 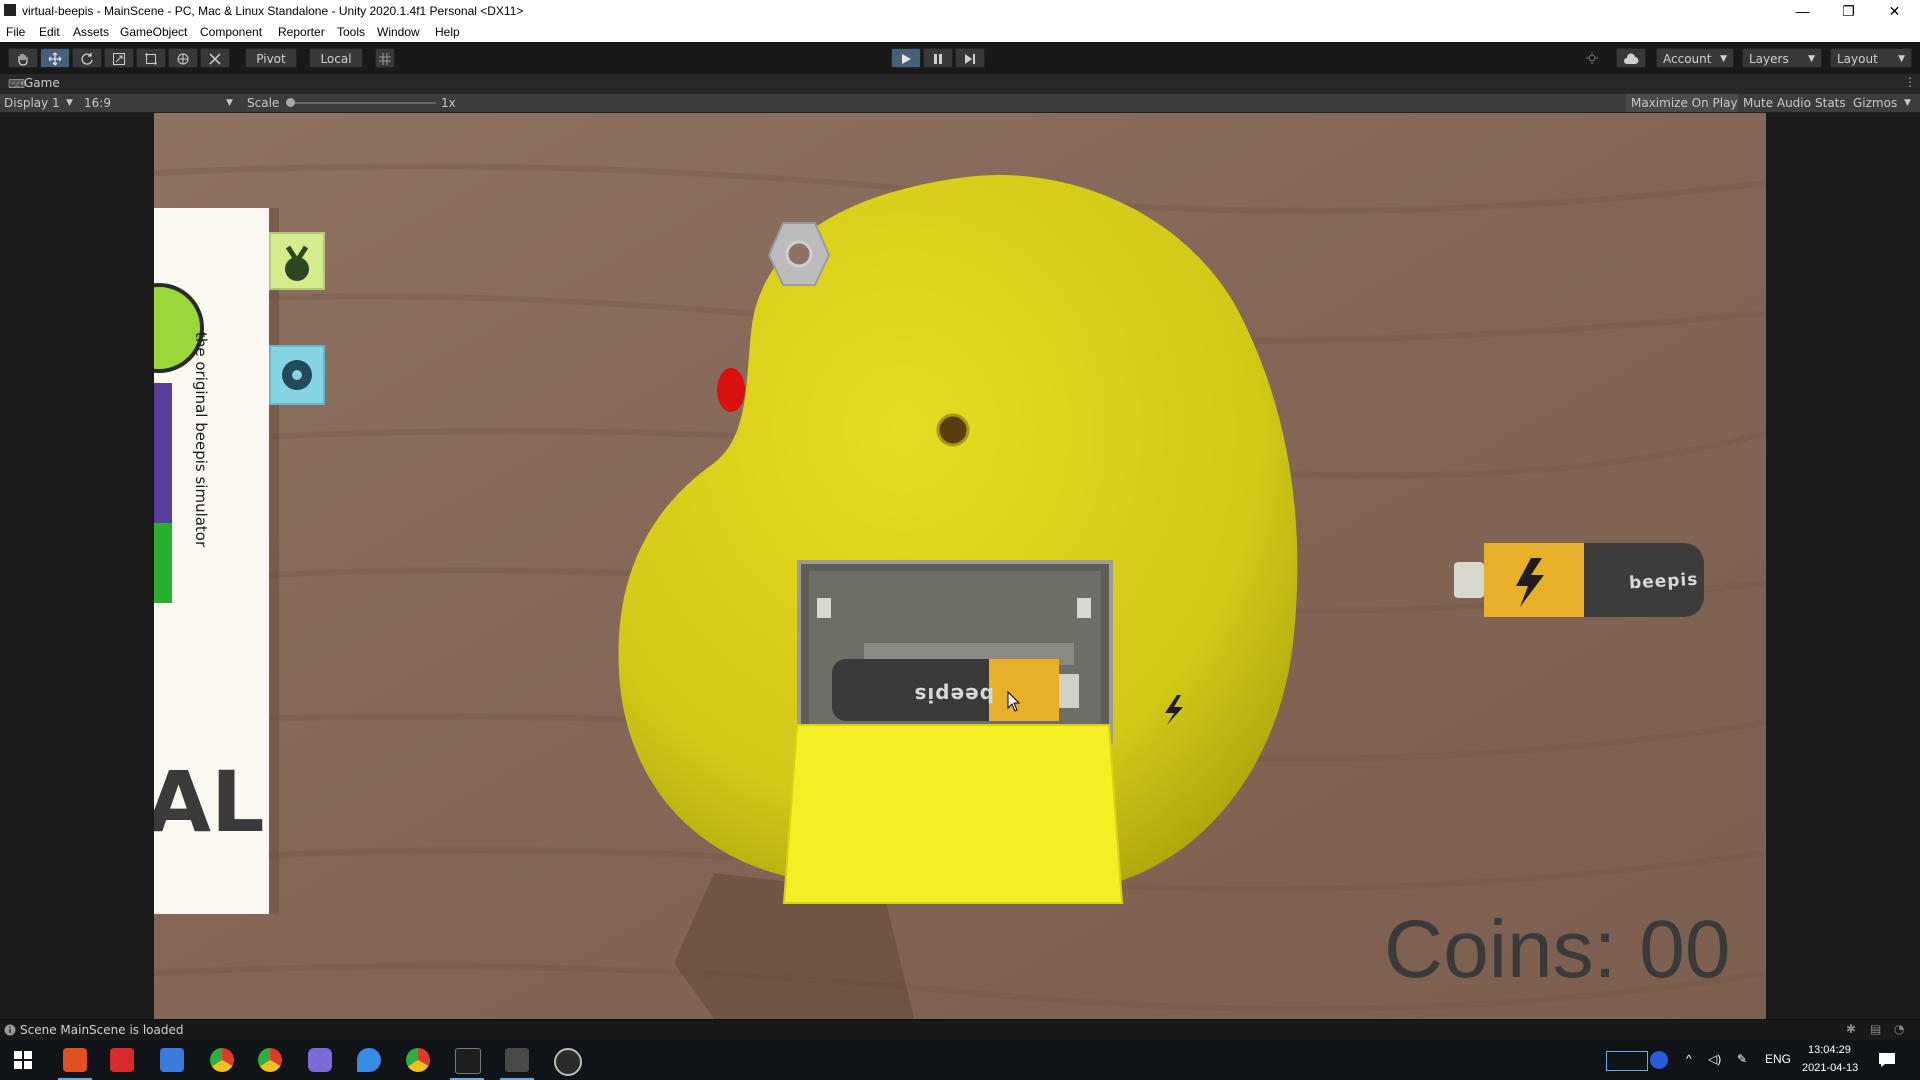 I want to click on bug-icon: ✱, so click(x=1851, y=1029).